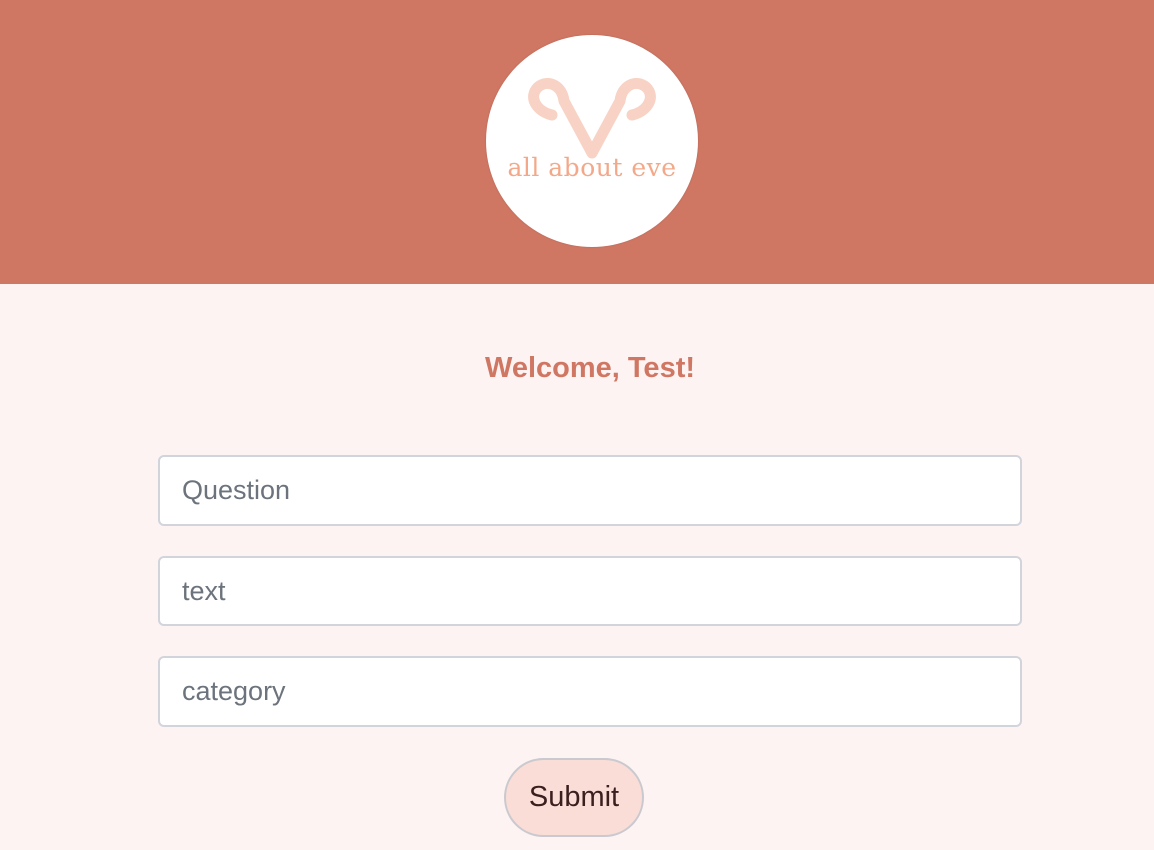 This screenshot has width=1154, height=850. I want to click on ram-horns-icon, so click(592, 118).